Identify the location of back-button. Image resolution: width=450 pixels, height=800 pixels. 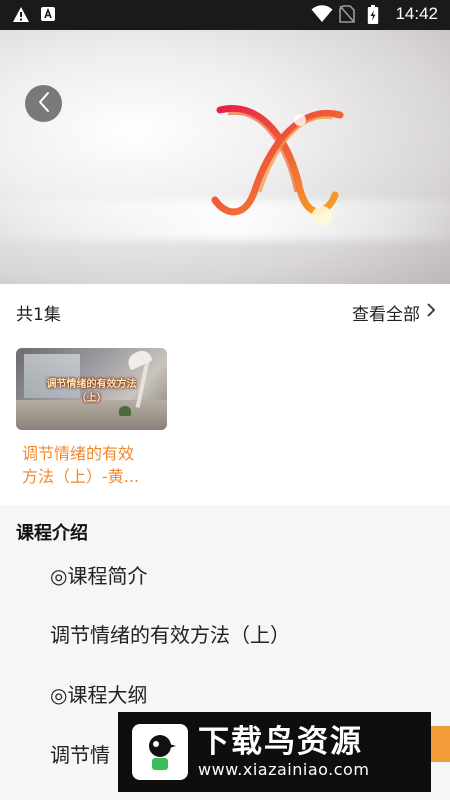
(43, 103).